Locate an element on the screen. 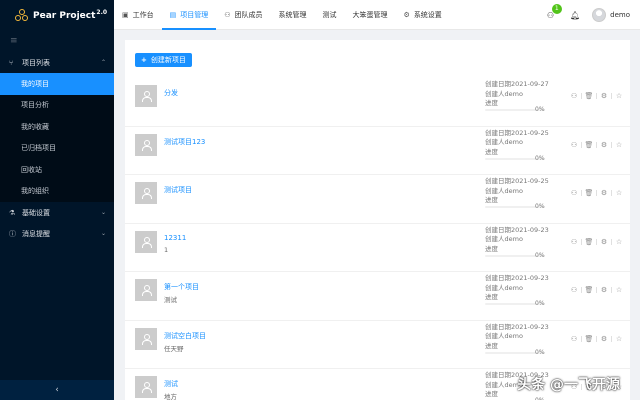 The width and height of the screenshot is (640, 400). sidebar-item-project-analysis: 项目分析 is located at coordinates (57, 106).